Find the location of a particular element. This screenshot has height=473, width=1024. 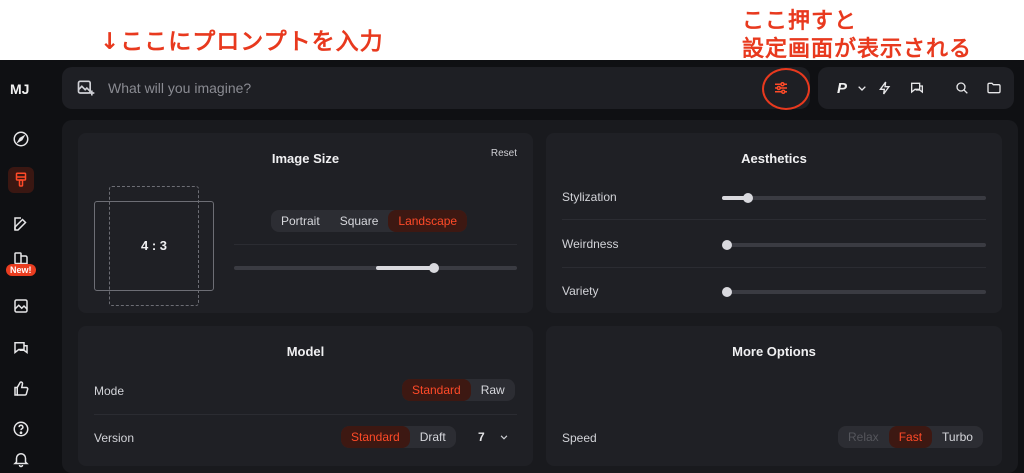

orientation-landscape: Landscape is located at coordinates (428, 221).